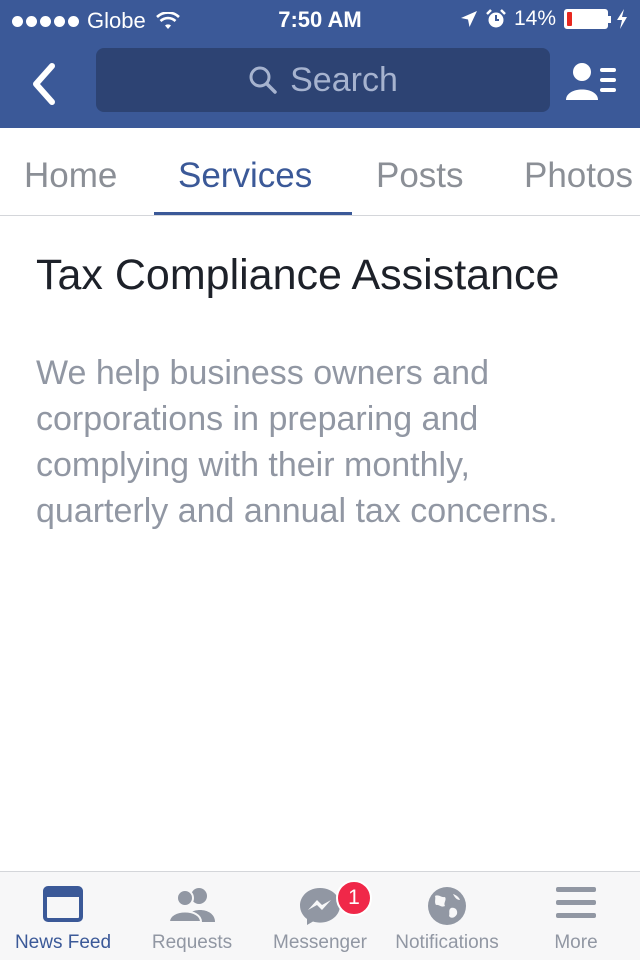 This screenshot has width=640, height=960. Describe the element at coordinates (320, 906) in the screenshot. I see `messenger-icon` at that location.